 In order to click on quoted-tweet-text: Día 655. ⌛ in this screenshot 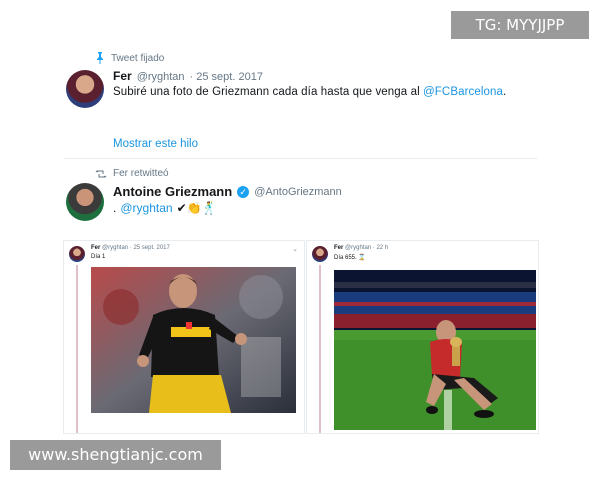, I will do `click(350, 258)`.